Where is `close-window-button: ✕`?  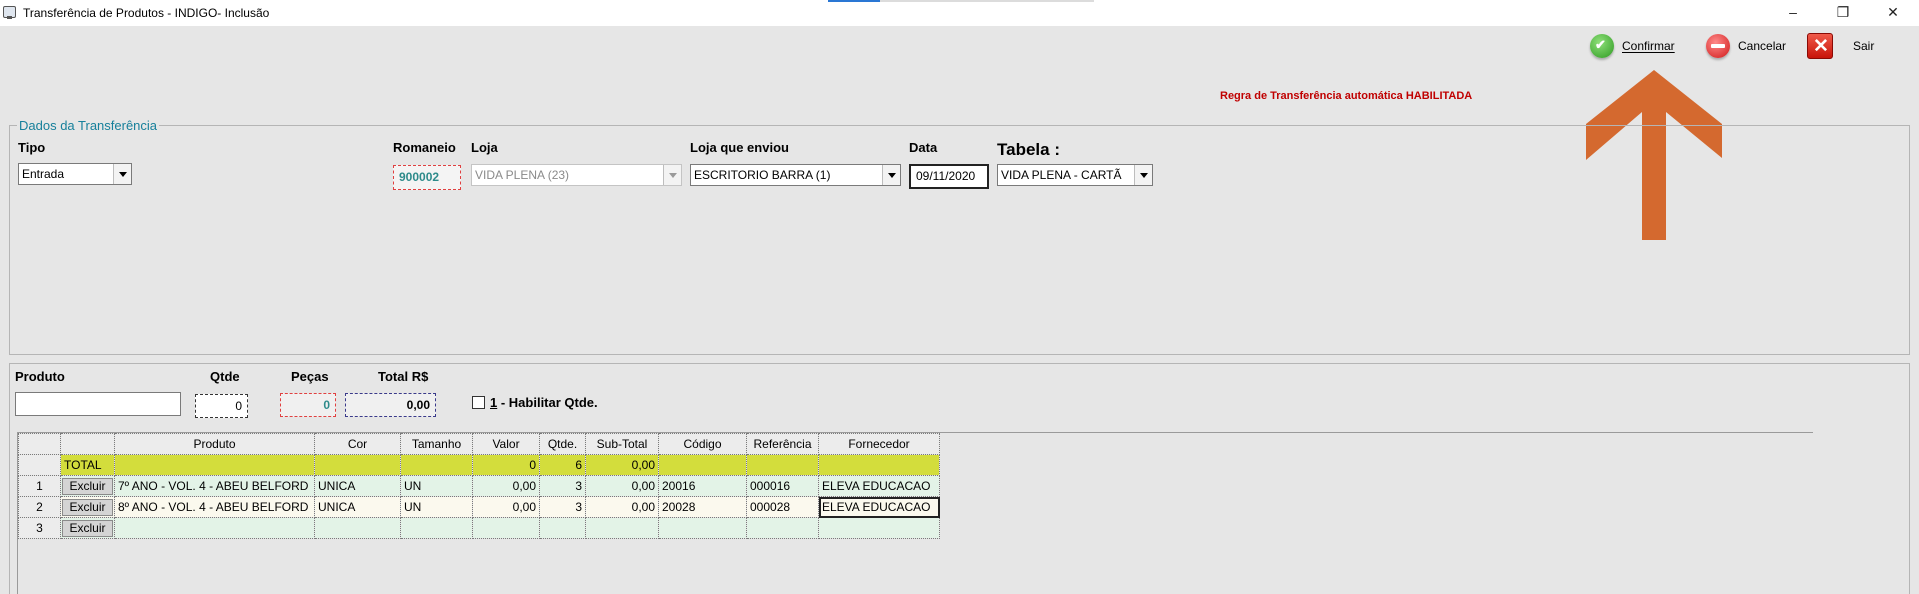
close-window-button: ✕ is located at coordinates (1893, 13).